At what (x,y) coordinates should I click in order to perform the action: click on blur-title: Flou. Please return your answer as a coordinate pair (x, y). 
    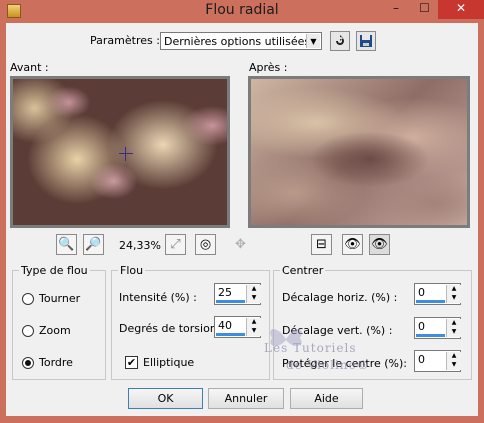
    Looking at the image, I should click on (132, 270).